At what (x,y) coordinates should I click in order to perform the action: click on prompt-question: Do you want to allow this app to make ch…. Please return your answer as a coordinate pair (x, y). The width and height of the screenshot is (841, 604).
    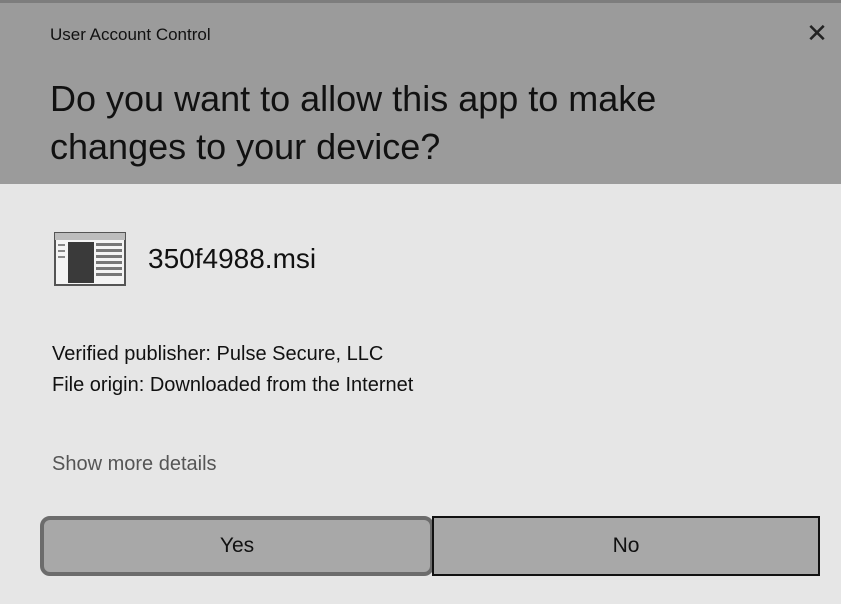
    Looking at the image, I should click on (353, 122).